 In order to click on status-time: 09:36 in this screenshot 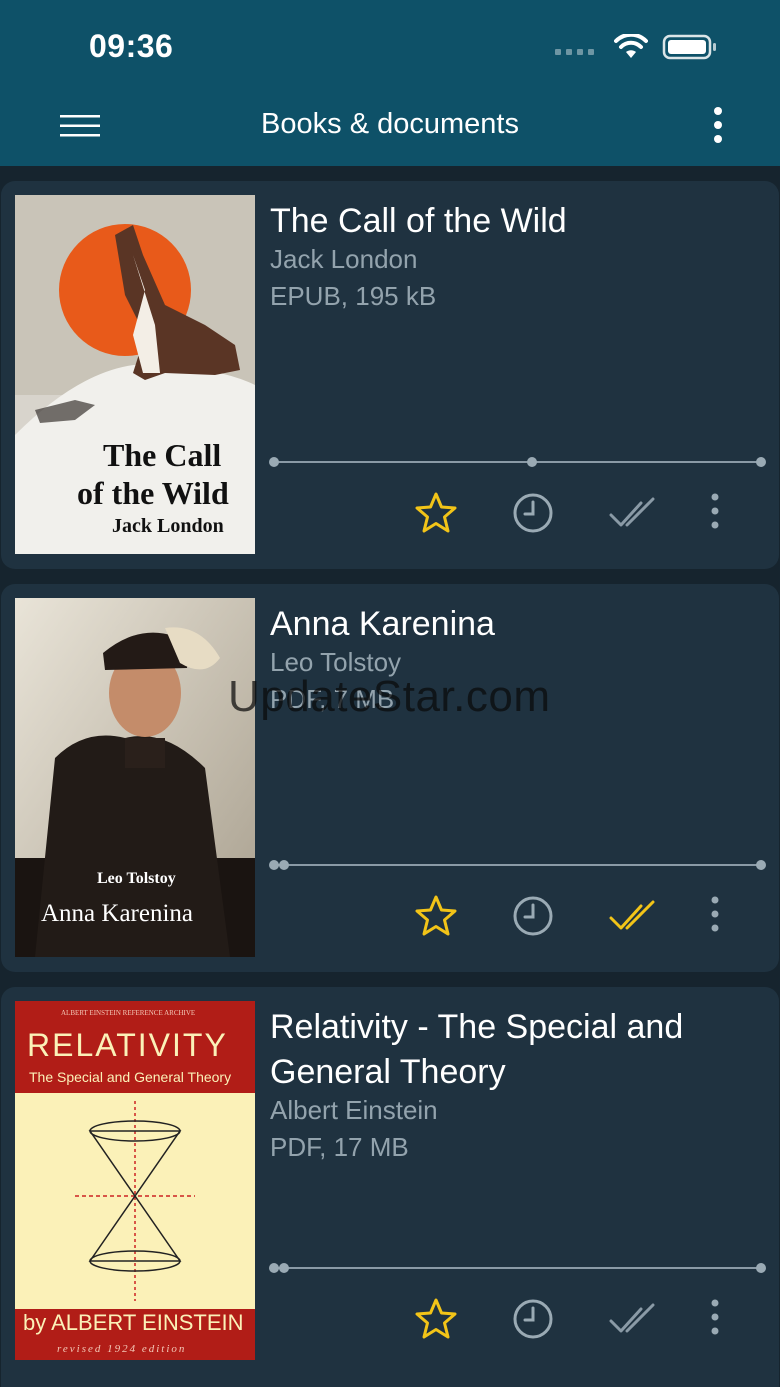, I will do `click(131, 46)`.